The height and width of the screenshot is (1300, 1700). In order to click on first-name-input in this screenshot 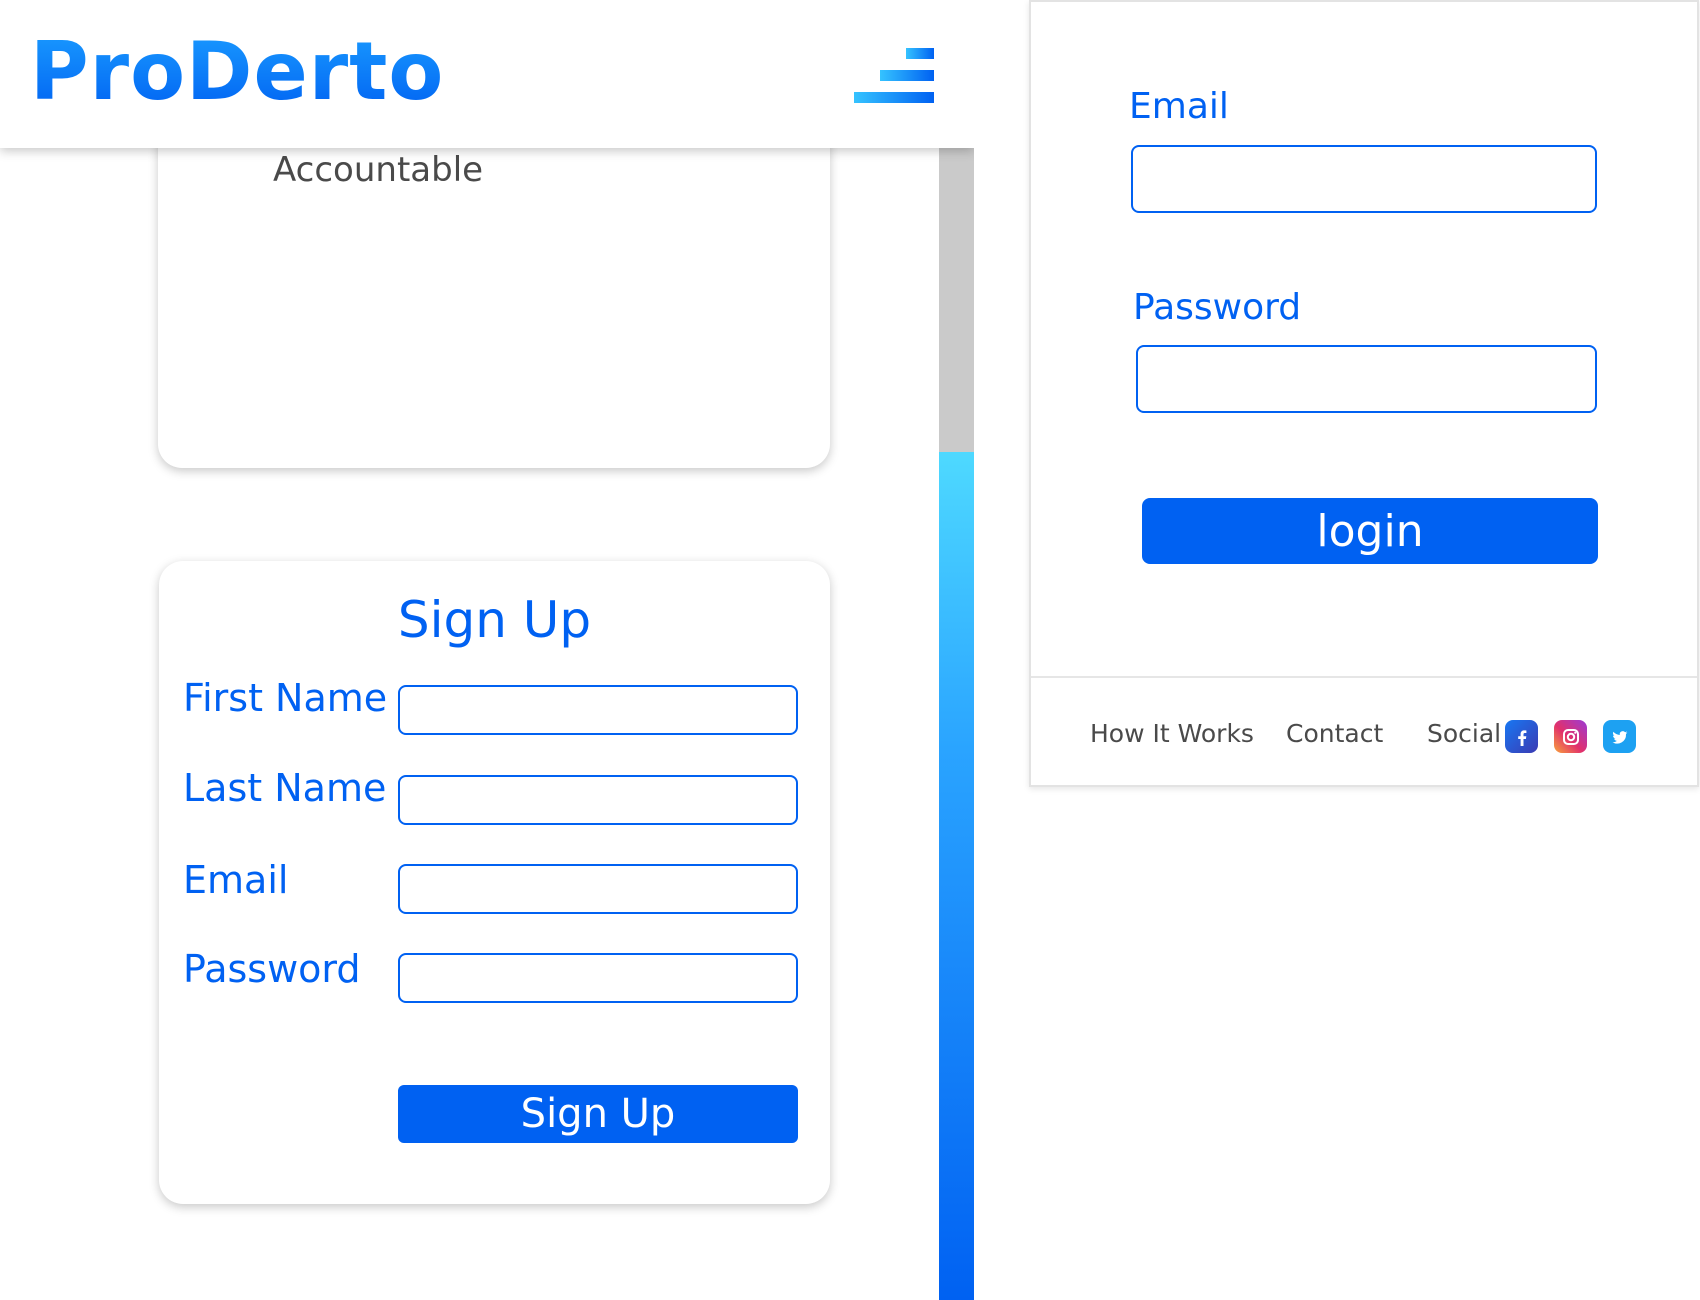, I will do `click(598, 710)`.